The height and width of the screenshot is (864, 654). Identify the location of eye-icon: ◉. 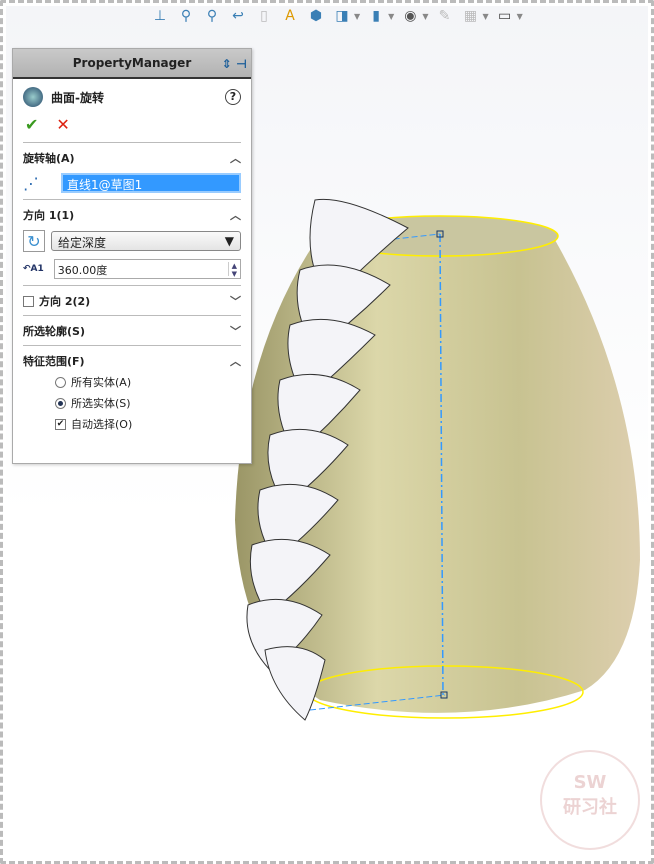
(410, 16).